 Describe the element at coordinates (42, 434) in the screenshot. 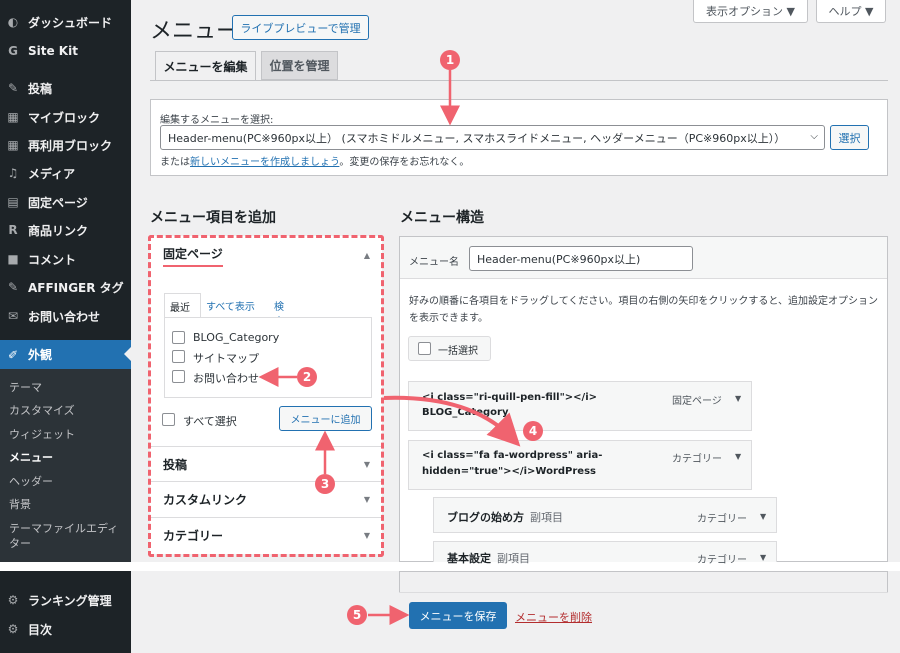

I see `submenu-item-widgets: ウィジェット` at that location.